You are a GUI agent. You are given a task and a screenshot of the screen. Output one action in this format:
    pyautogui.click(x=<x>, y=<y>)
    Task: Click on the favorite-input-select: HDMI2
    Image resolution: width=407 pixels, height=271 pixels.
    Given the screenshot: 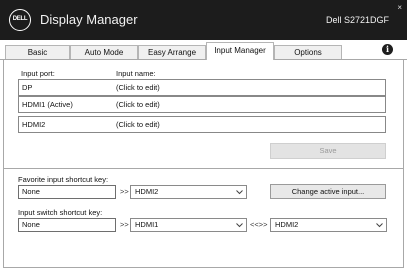 What is the action you would take?
    pyautogui.click(x=188, y=192)
    